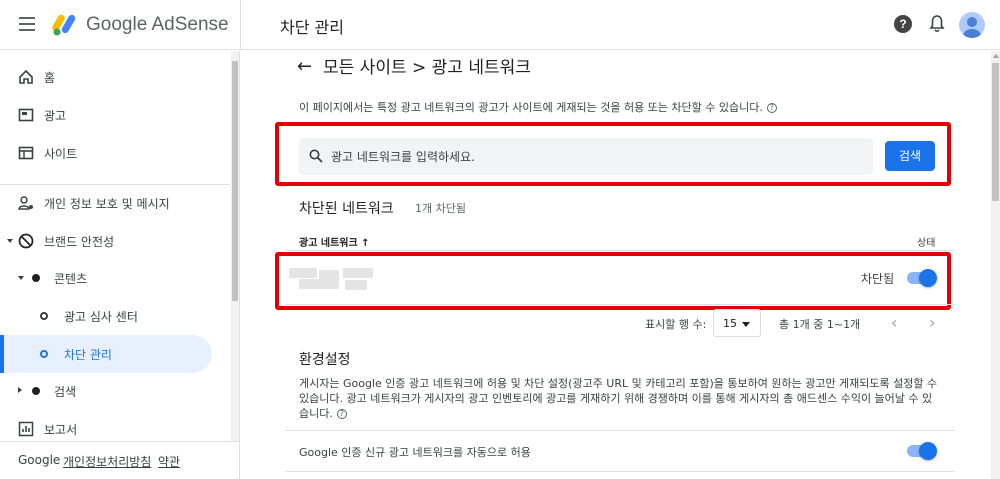 This screenshot has height=479, width=1000. I want to click on sidebar-item-ad-review-center: 광고 심사 센터, so click(106, 316).